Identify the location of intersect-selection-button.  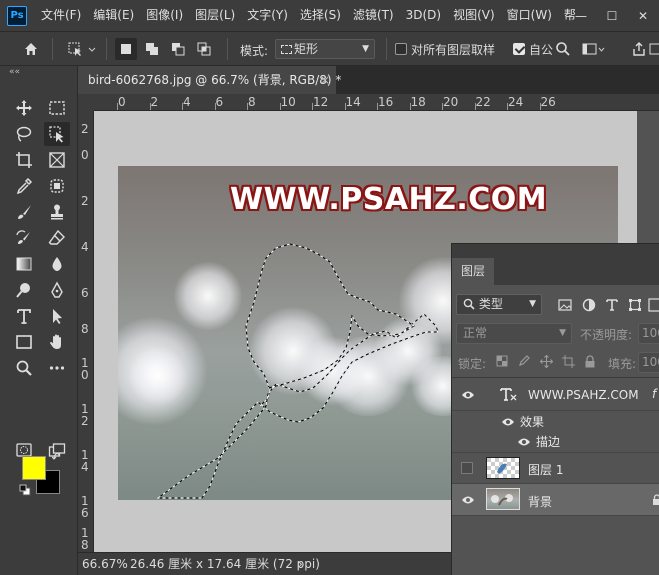
(204, 49).